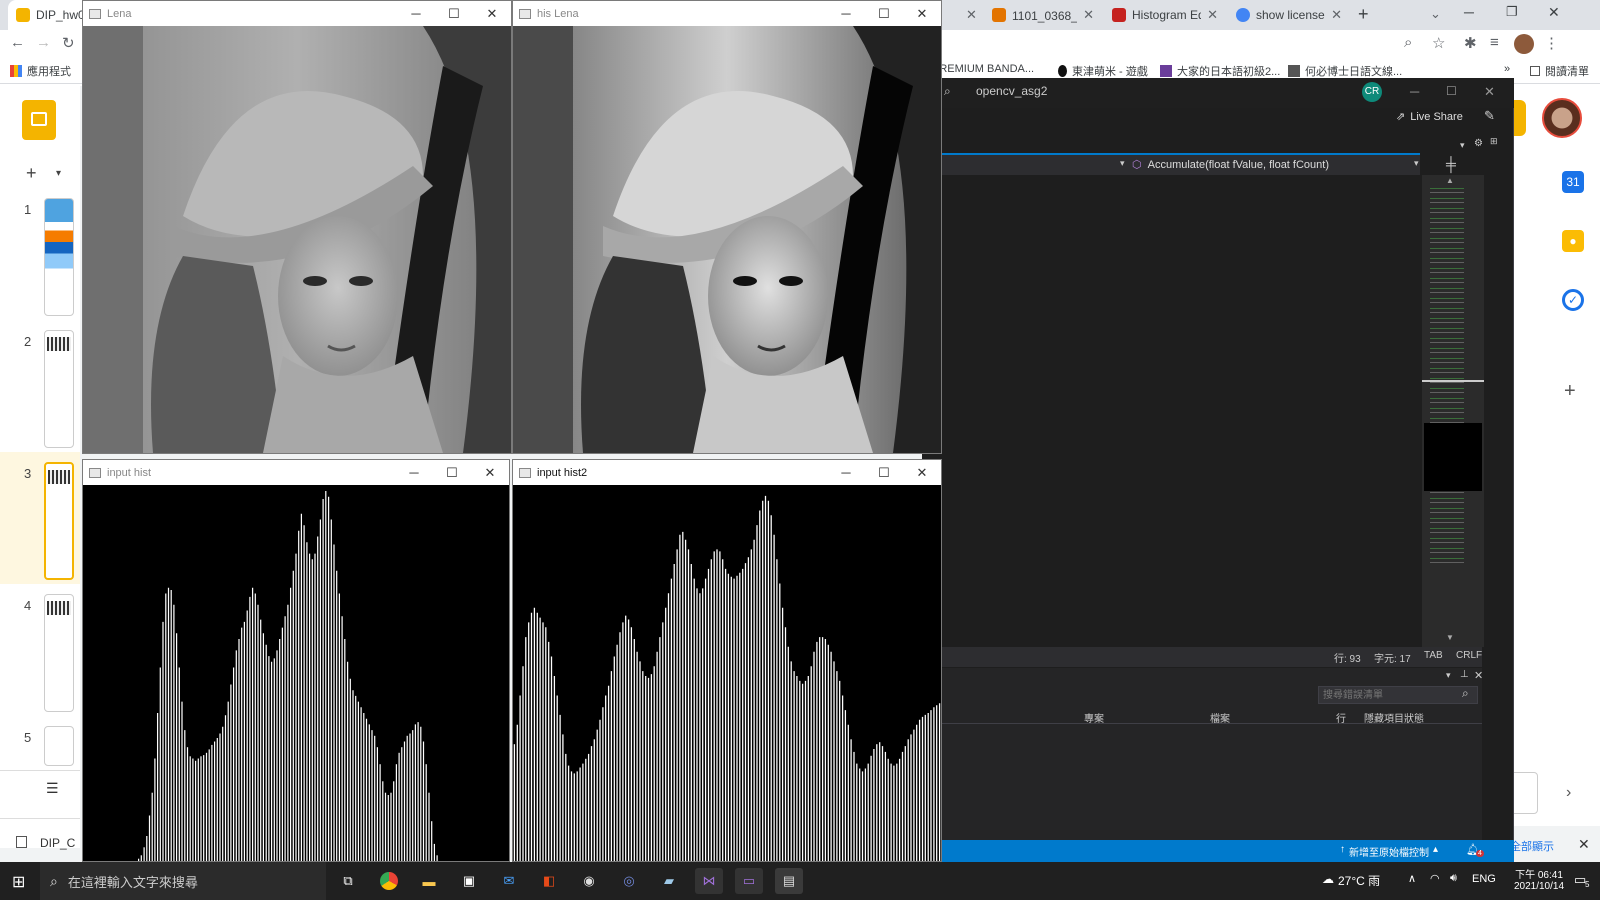 This screenshot has height=900, width=1600. I want to click on indent-mode: TAB, so click(1433, 655).